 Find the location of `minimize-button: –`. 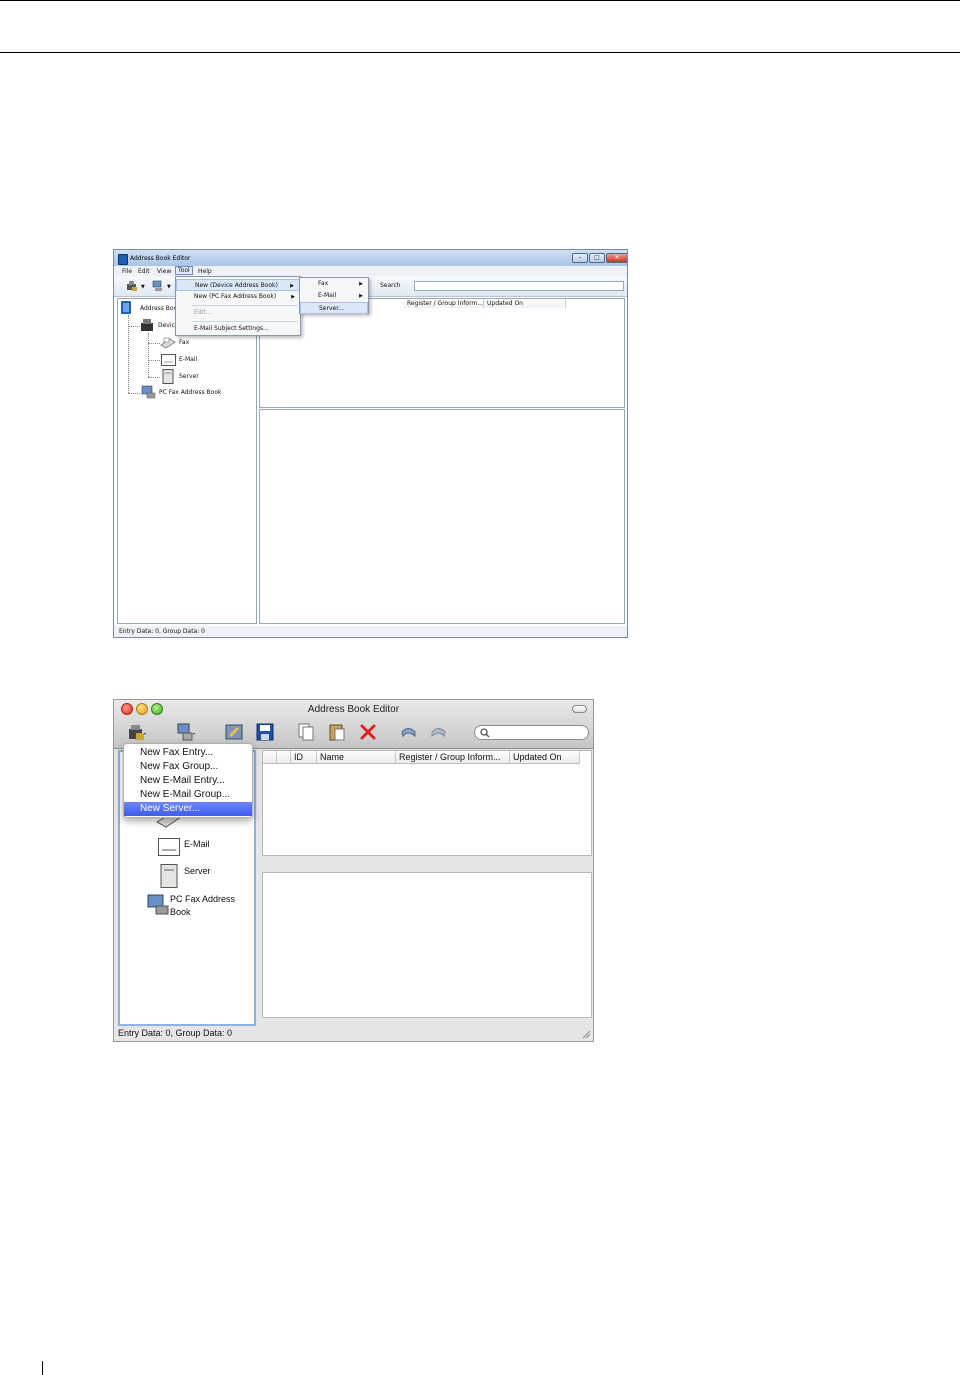

minimize-button: – is located at coordinates (580, 258).